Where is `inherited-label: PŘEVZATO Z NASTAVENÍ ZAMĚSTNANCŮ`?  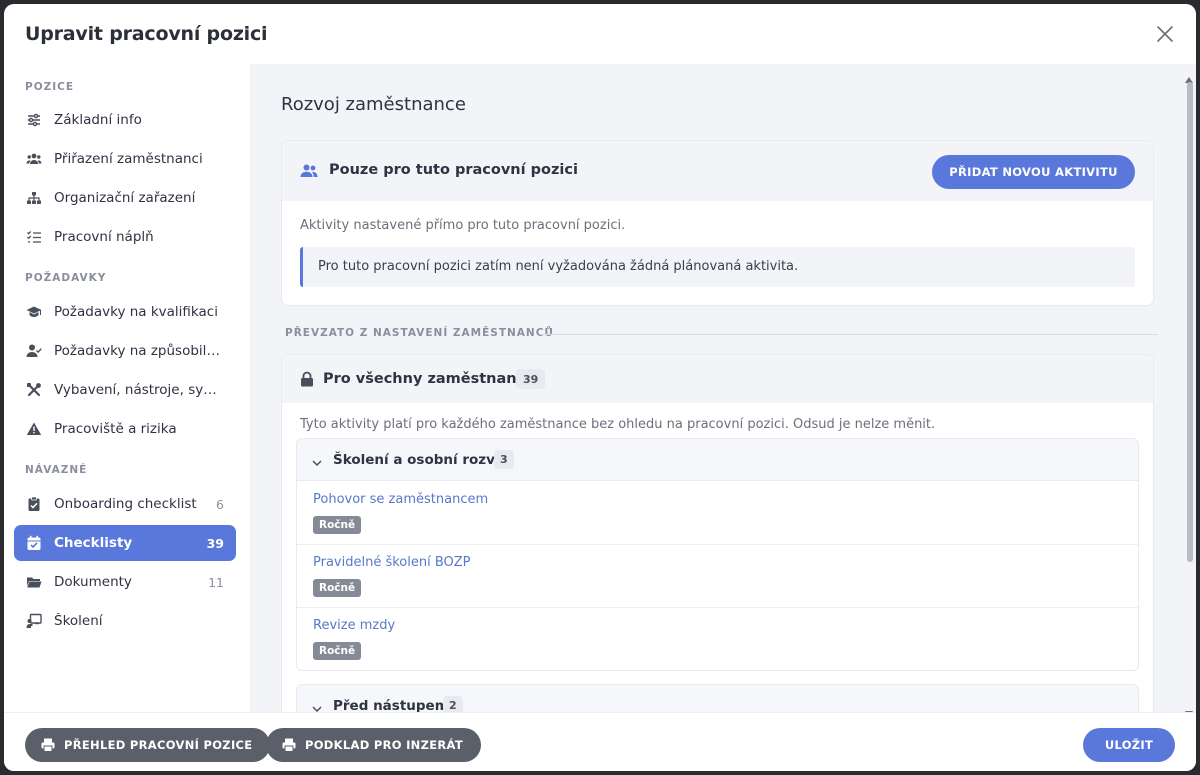 inherited-label: PŘEVZATO Z NASTAVENÍ ZAMĚSTNANCŮ is located at coordinates (424, 333).